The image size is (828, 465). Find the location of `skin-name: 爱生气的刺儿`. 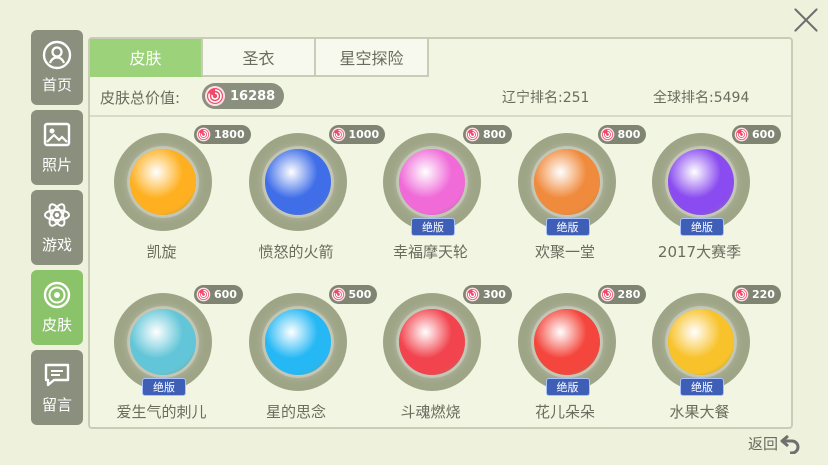

skin-name: 爱生气的刺儿 is located at coordinates (161, 412).